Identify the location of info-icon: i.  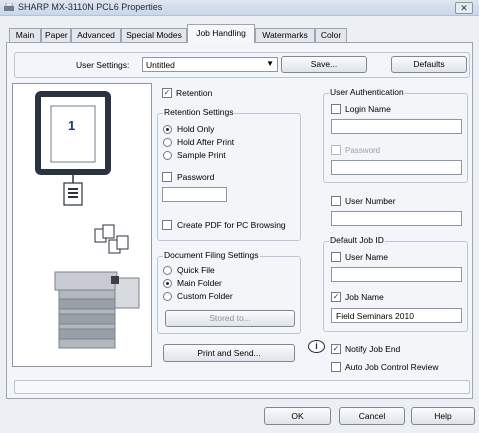
(316, 346).